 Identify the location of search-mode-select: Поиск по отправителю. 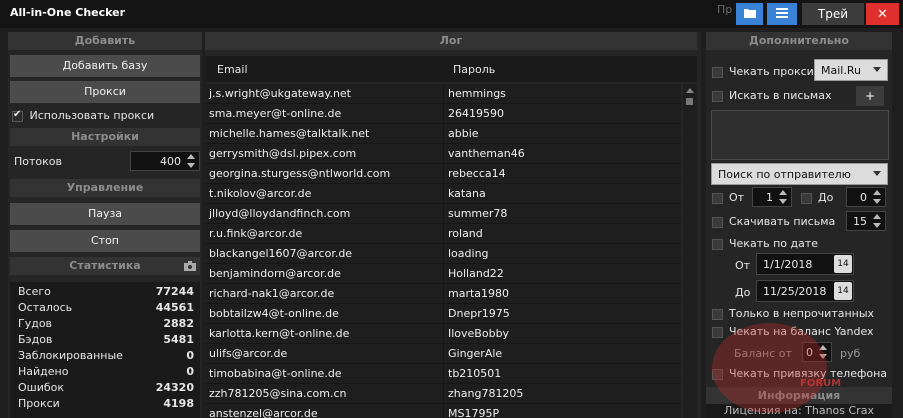
(799, 174).